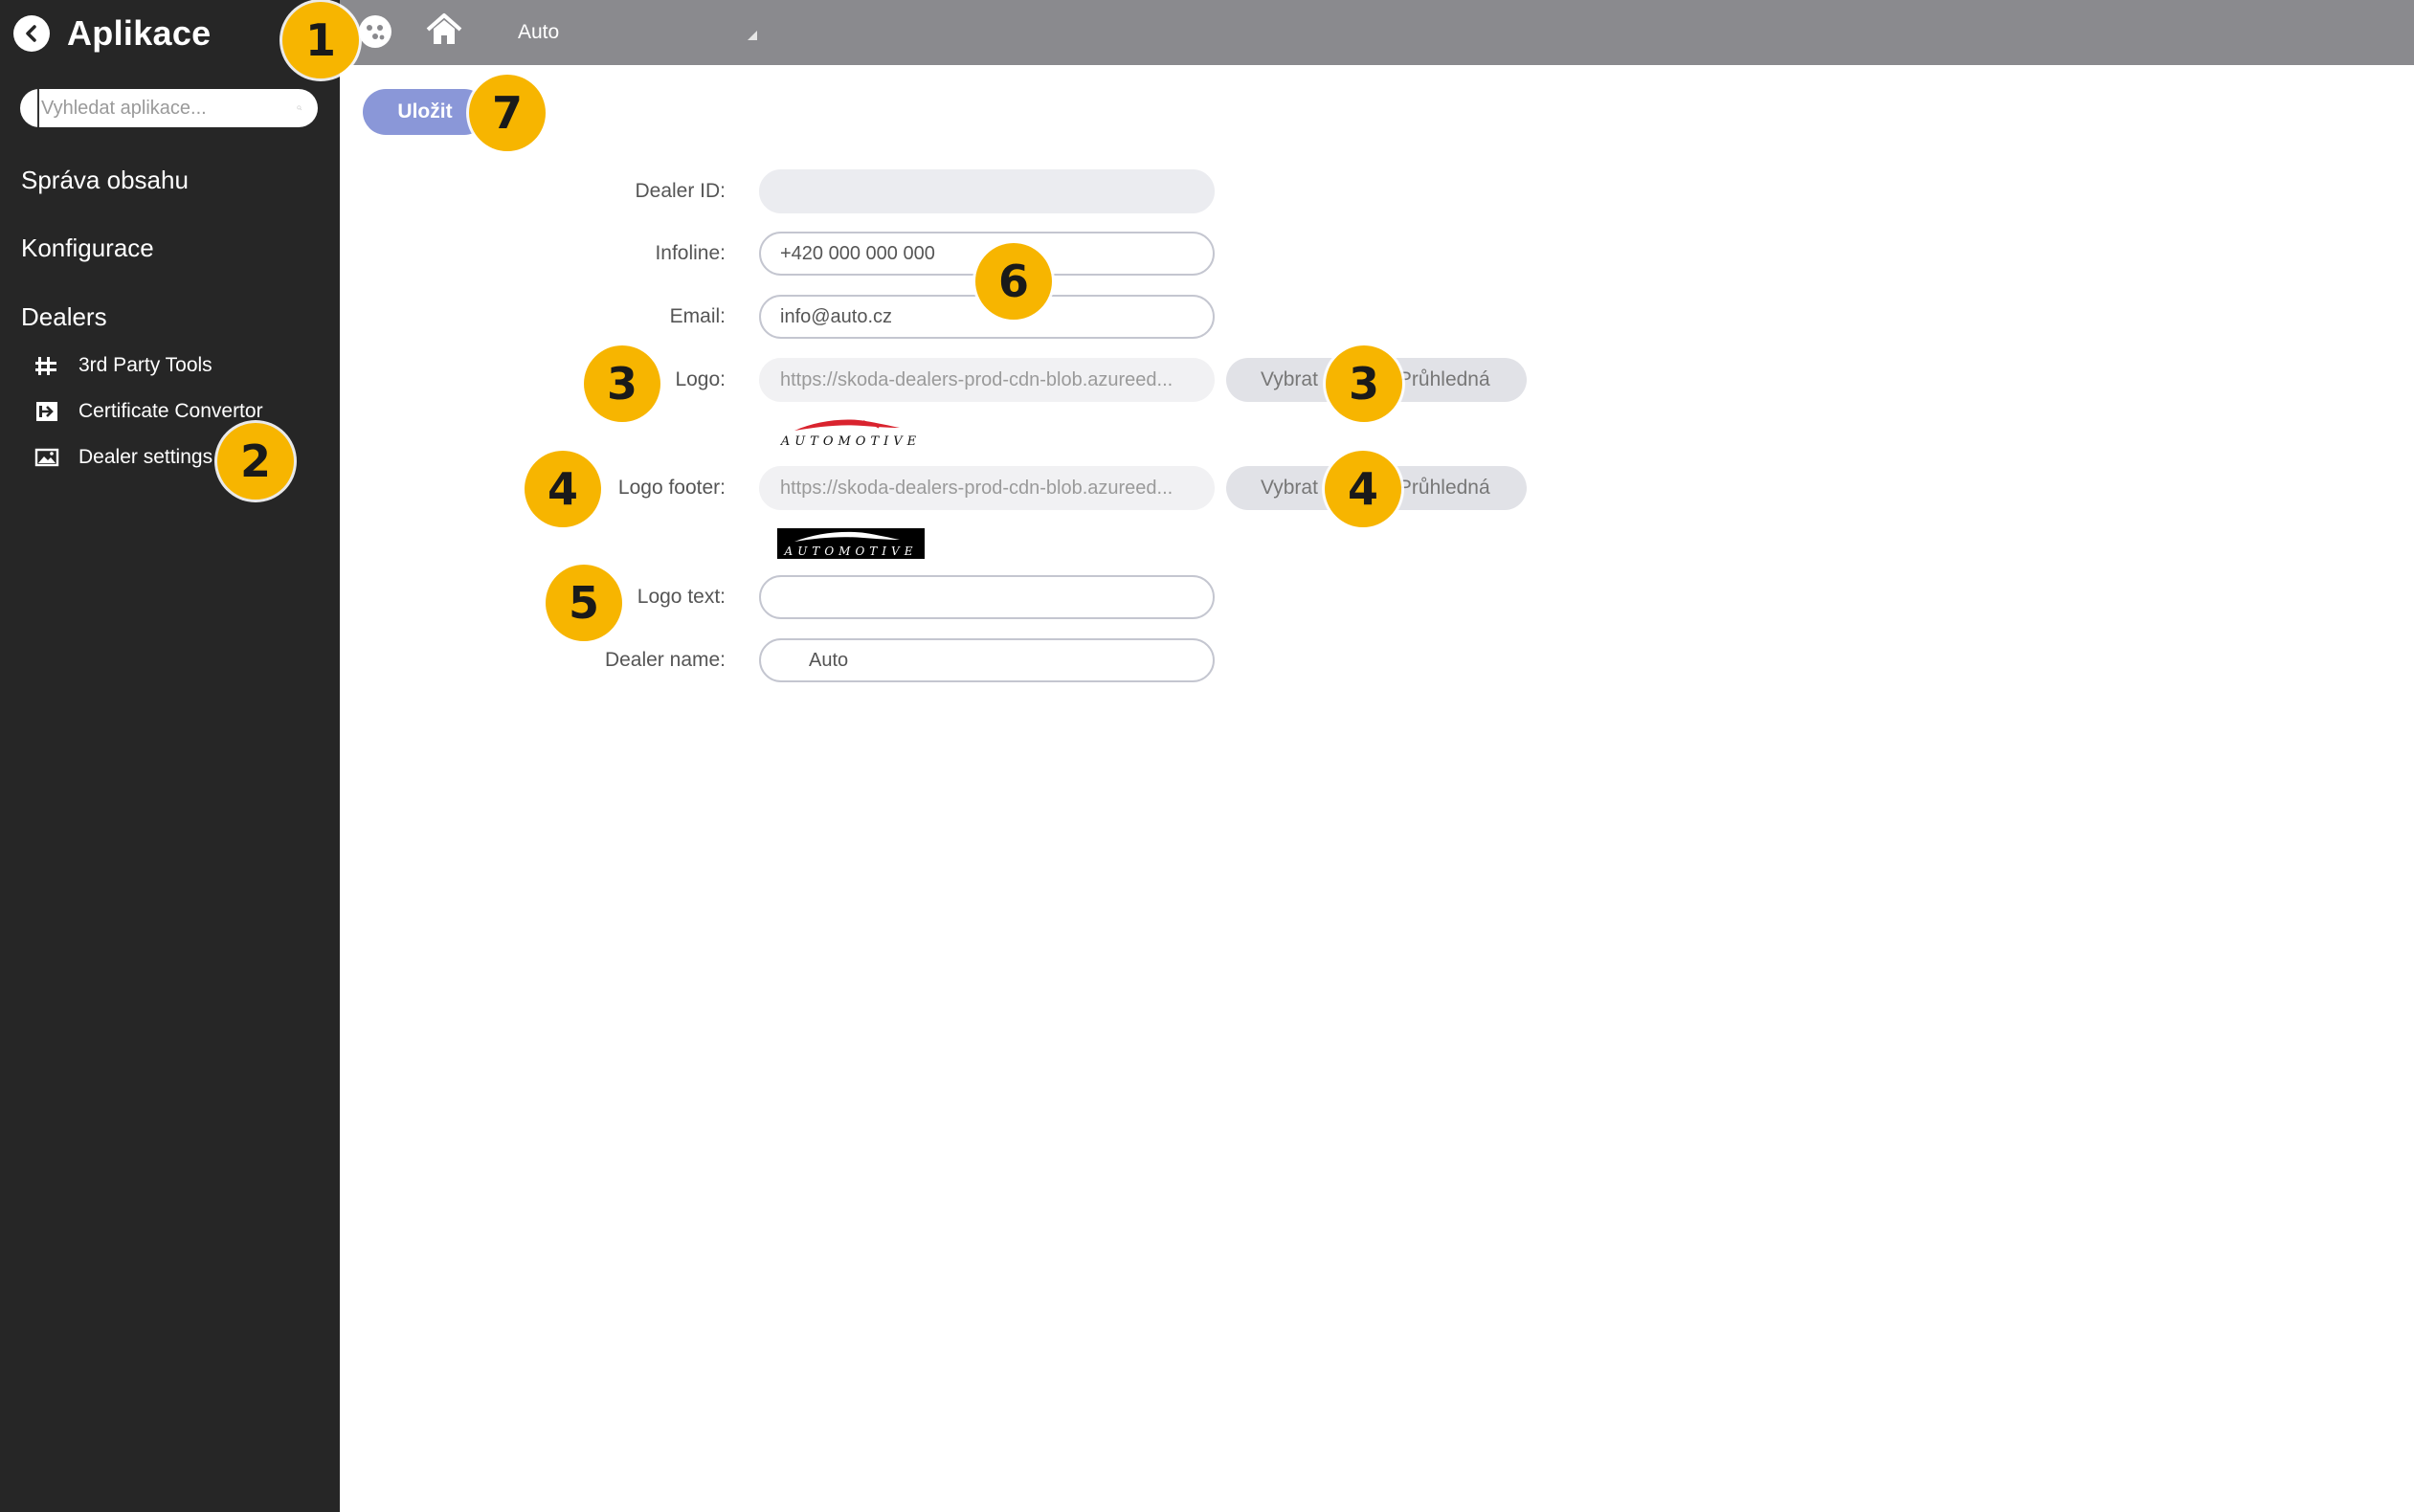  Describe the element at coordinates (690, 253) in the screenshot. I see `infoline-label: Infoline:` at that location.